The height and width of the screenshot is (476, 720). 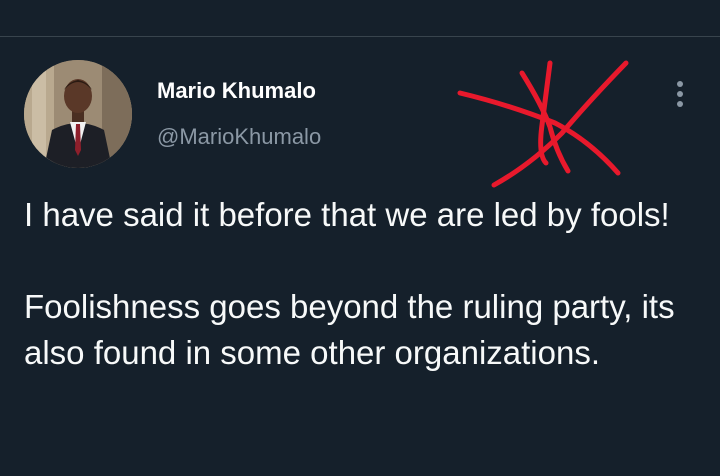 What do you see at coordinates (236, 91) in the screenshot?
I see `author-display-name: Mario Khumalo` at bounding box center [236, 91].